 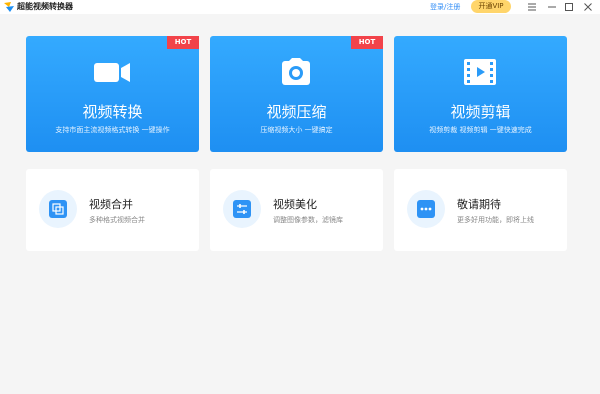 What do you see at coordinates (112, 112) in the screenshot?
I see `feature-title: 视频转换` at bounding box center [112, 112].